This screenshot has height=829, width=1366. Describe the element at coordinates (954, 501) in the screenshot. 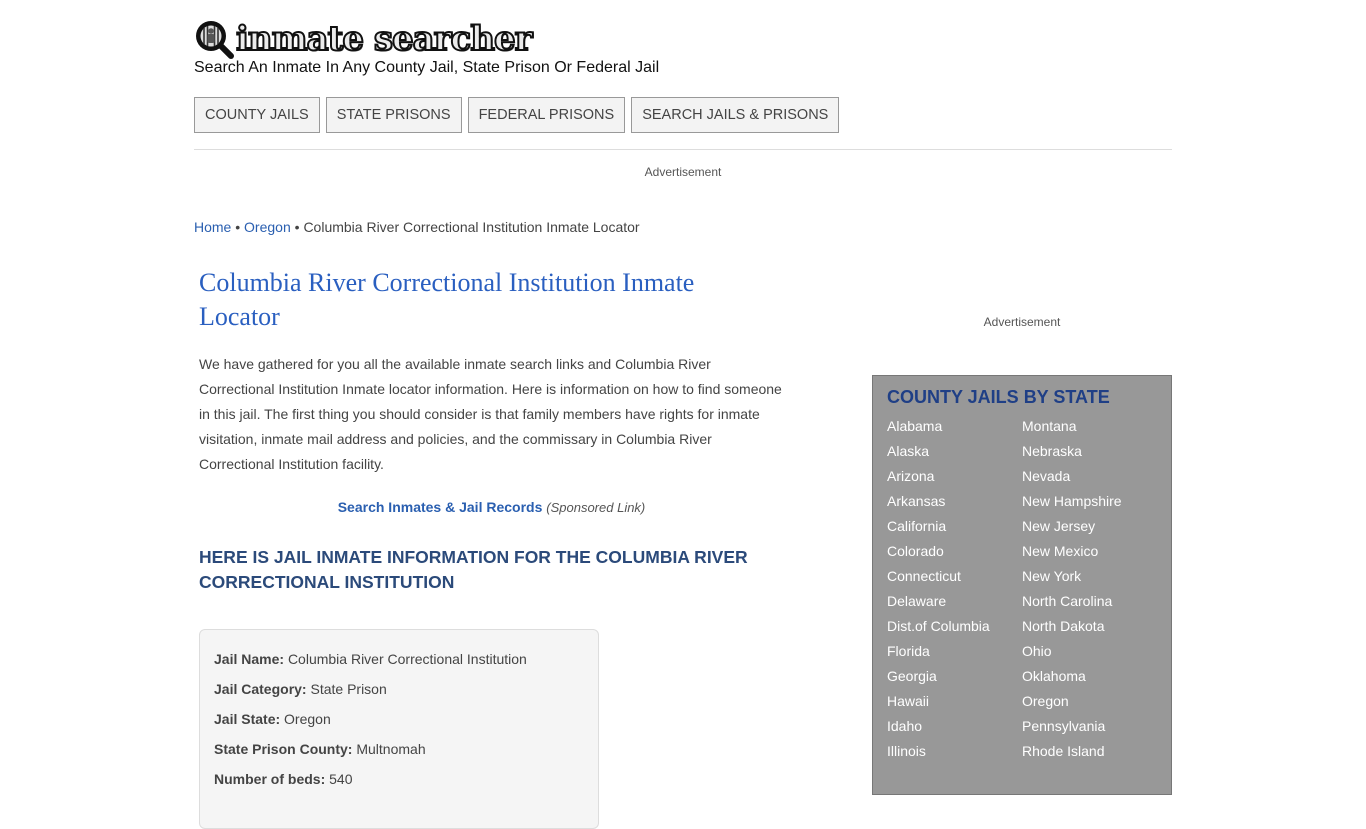

I see `state-link: Arkansas` at that location.